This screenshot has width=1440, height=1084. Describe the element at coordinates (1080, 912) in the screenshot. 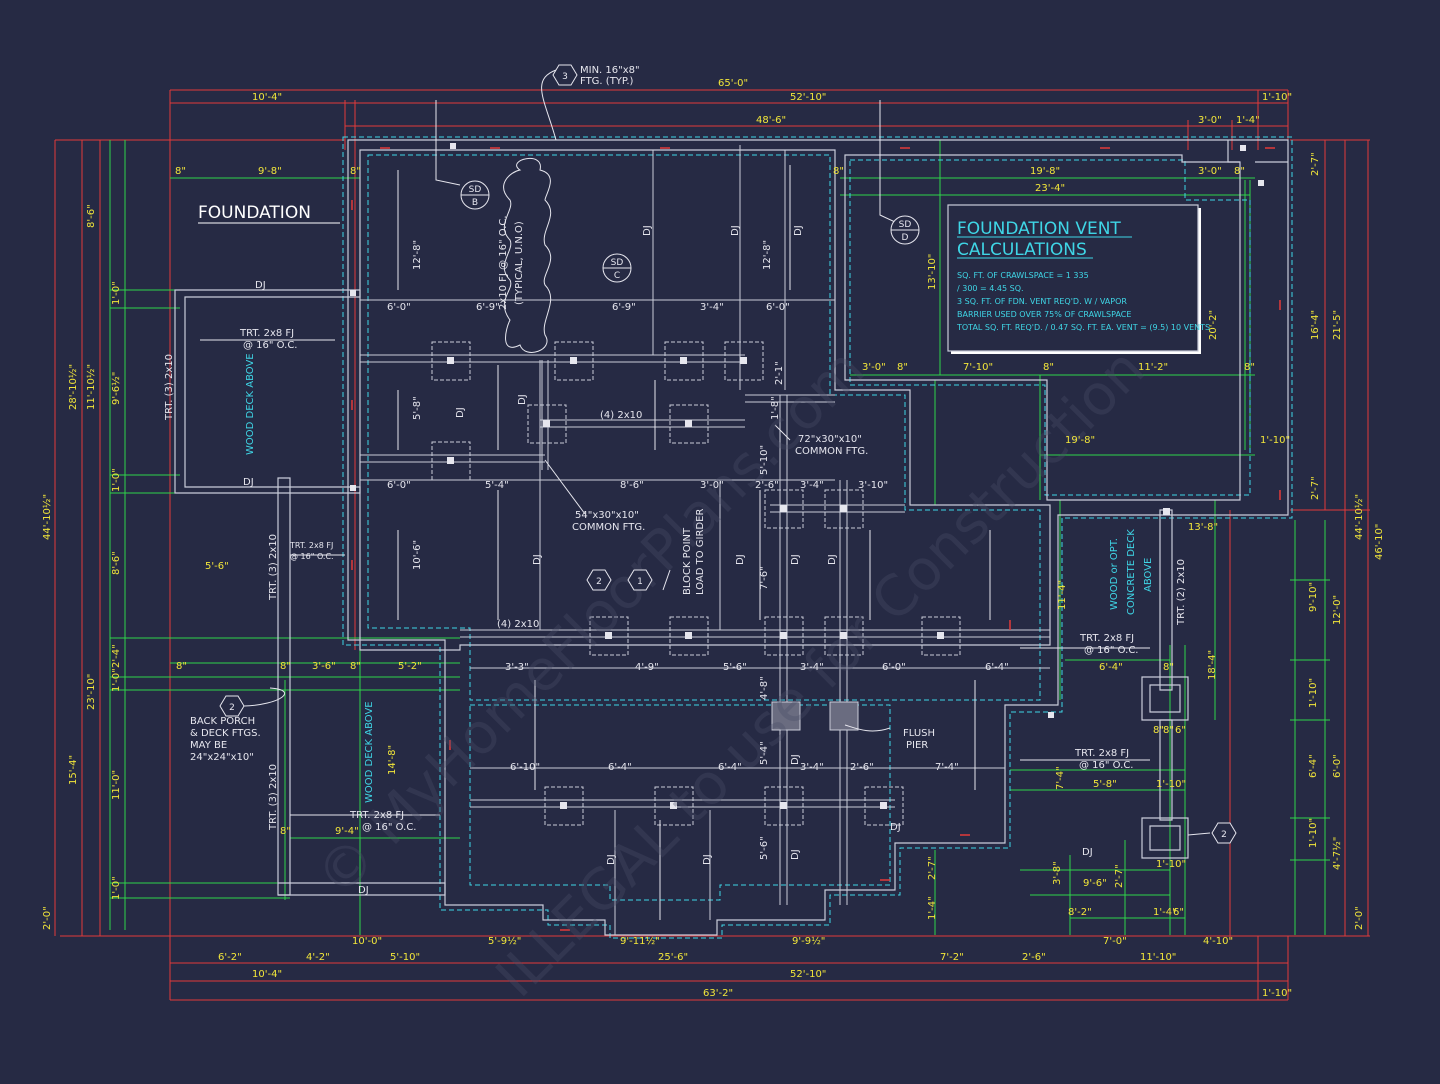

I see `dim-8-2: 8'-2"` at that location.